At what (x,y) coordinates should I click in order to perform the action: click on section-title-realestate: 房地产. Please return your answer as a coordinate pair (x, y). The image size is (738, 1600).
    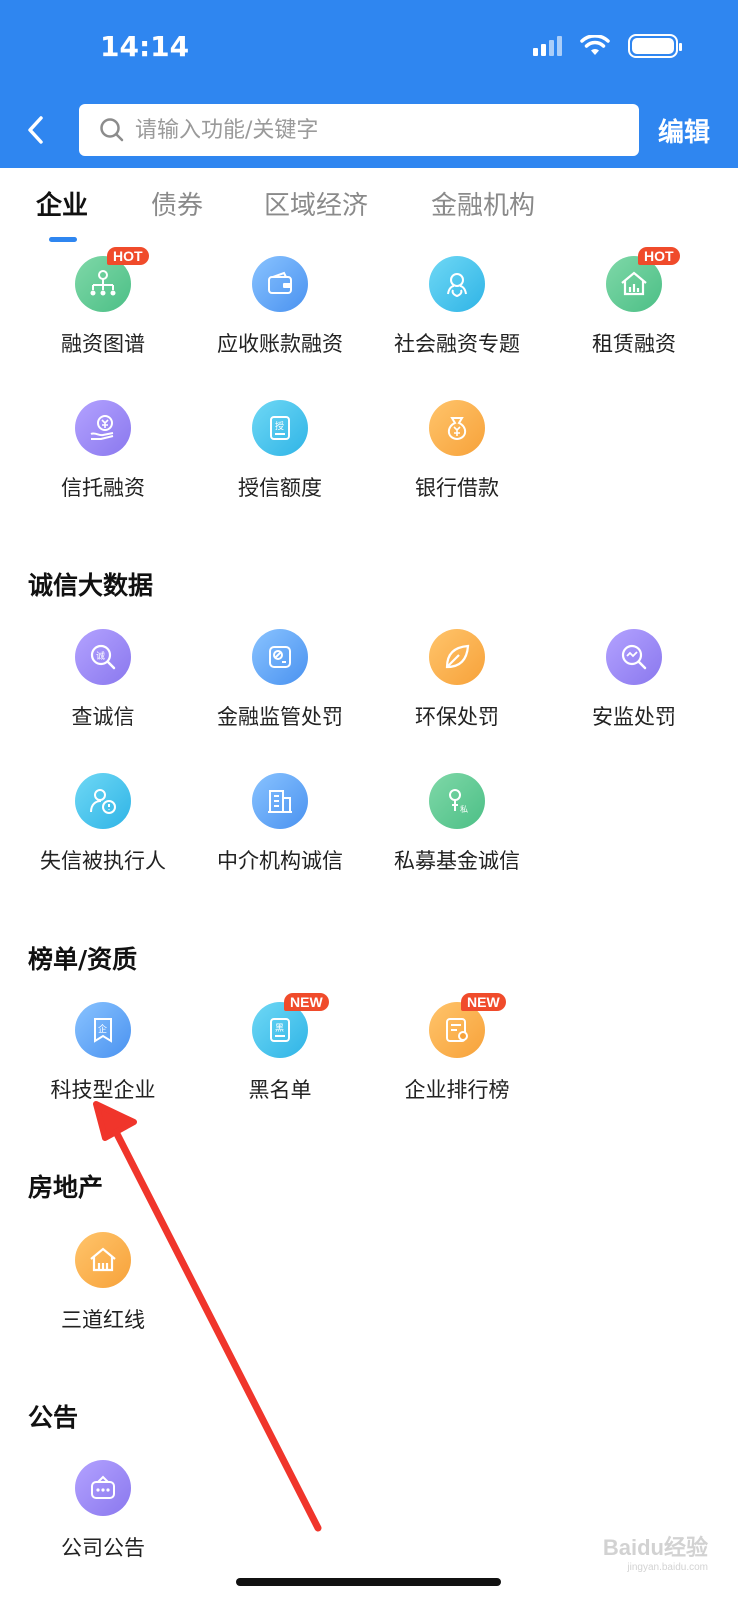
    Looking at the image, I should click on (66, 1187).